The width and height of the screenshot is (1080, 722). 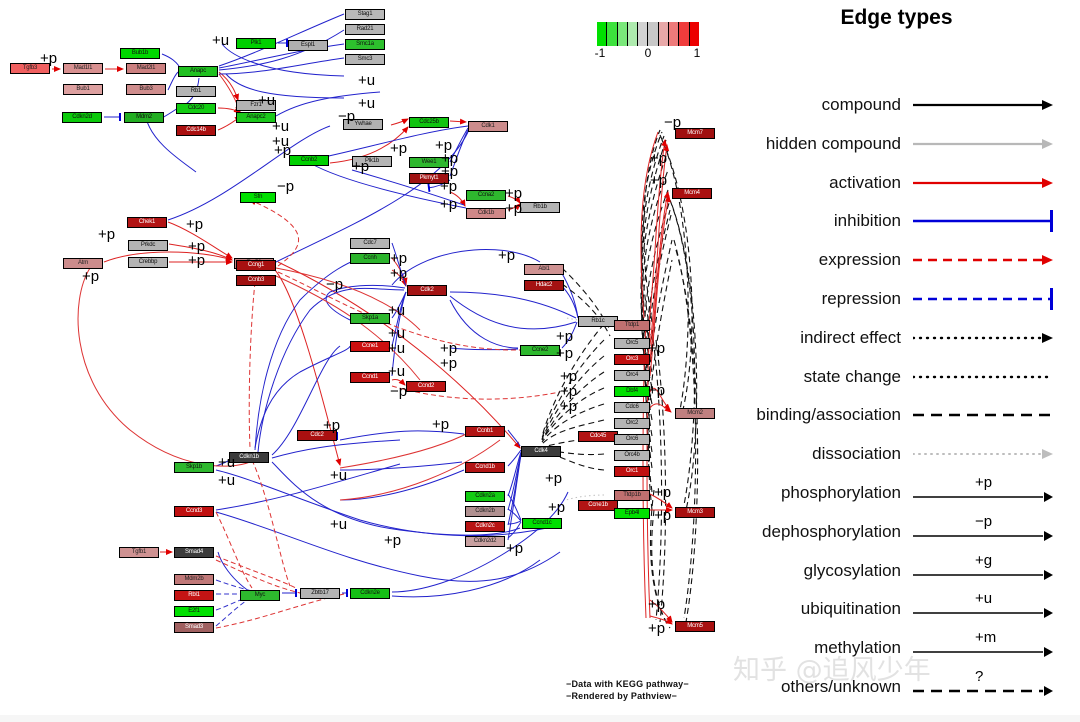 What do you see at coordinates (632, 455) in the screenshot?
I see `pathway-node: Orc4b` at bounding box center [632, 455].